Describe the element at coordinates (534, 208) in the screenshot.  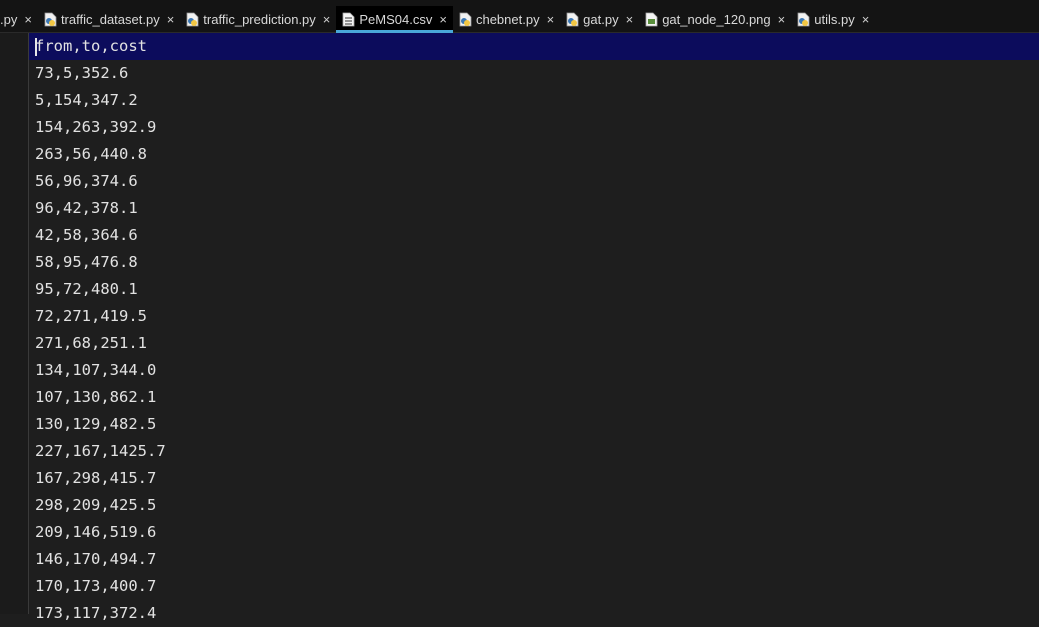
I see `code-line: 96,42,378.1` at that location.